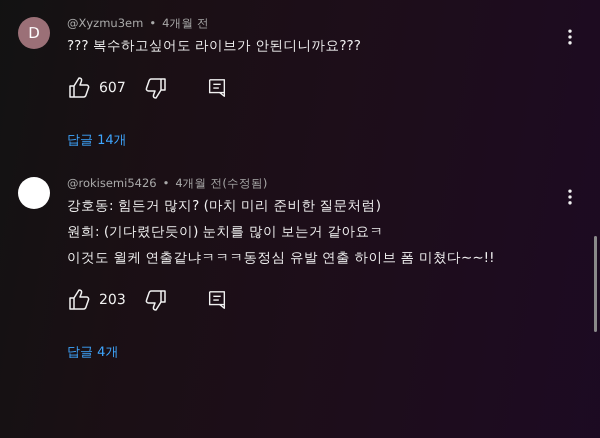  I want to click on replies-link: 답글 4개, so click(92, 352).